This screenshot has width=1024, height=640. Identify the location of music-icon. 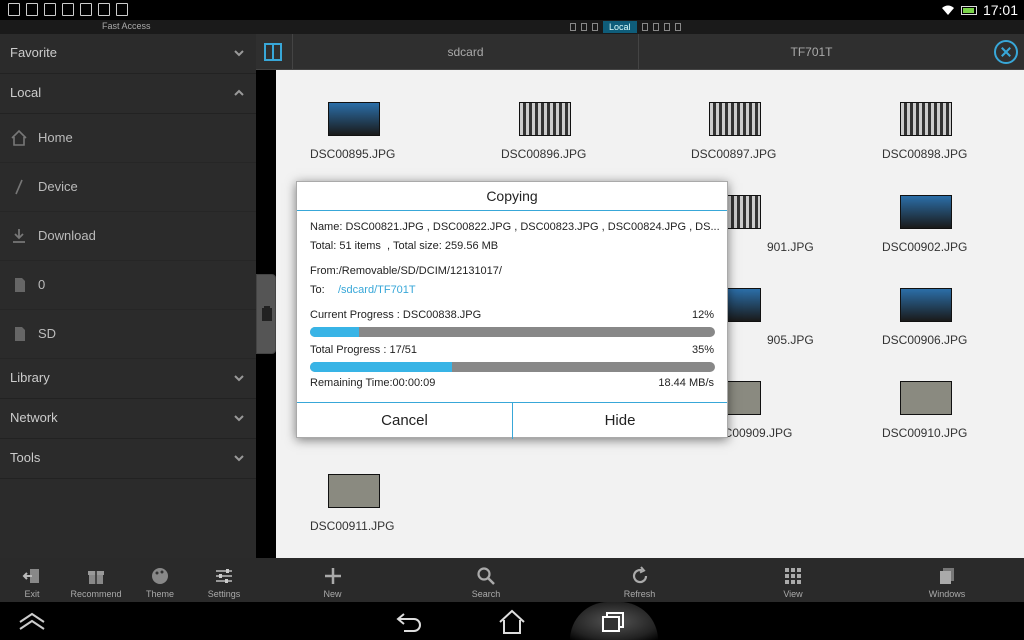
(86, 9).